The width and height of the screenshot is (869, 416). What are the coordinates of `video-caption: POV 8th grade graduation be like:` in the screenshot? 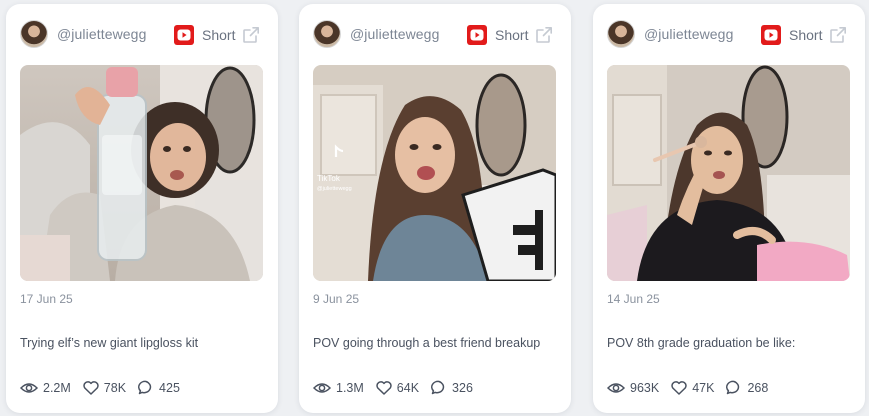 It's located at (701, 343).